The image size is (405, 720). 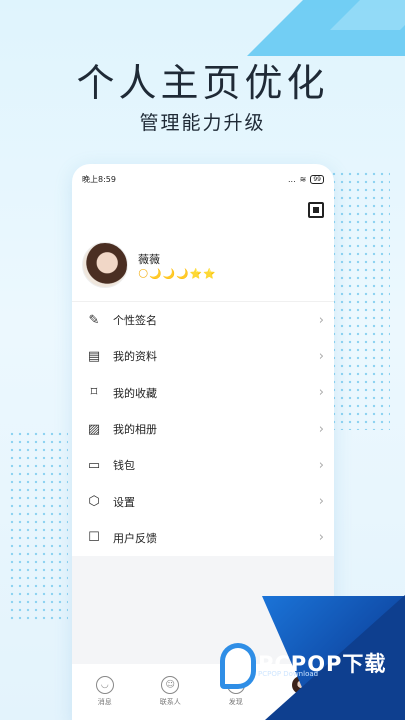 I want to click on menu-item-label: 我的相册, so click(x=135, y=430).